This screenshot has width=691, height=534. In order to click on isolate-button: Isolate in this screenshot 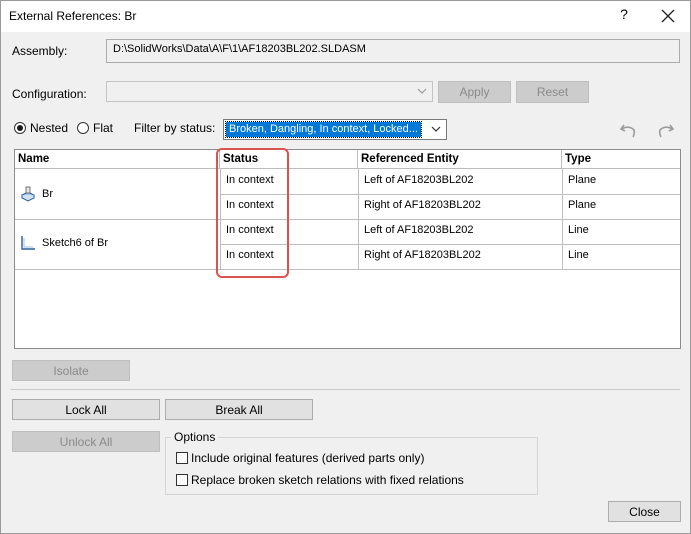, I will do `click(71, 370)`.